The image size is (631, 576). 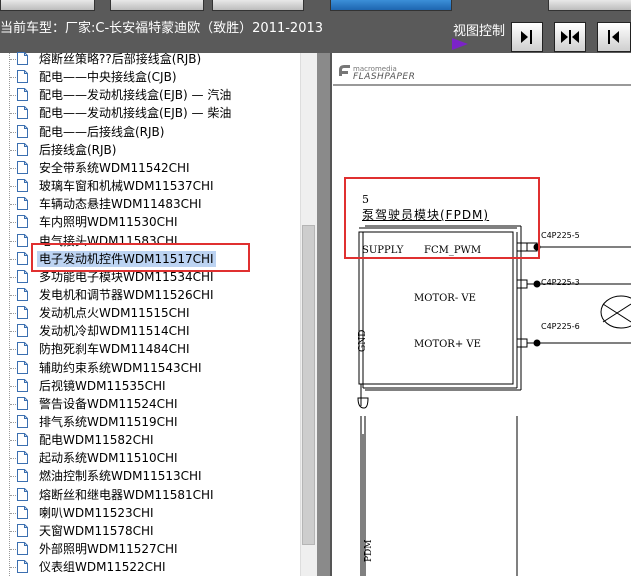 I want to click on tree-item: 燃油控制系统WDM11513CHI, so click(x=150, y=476).